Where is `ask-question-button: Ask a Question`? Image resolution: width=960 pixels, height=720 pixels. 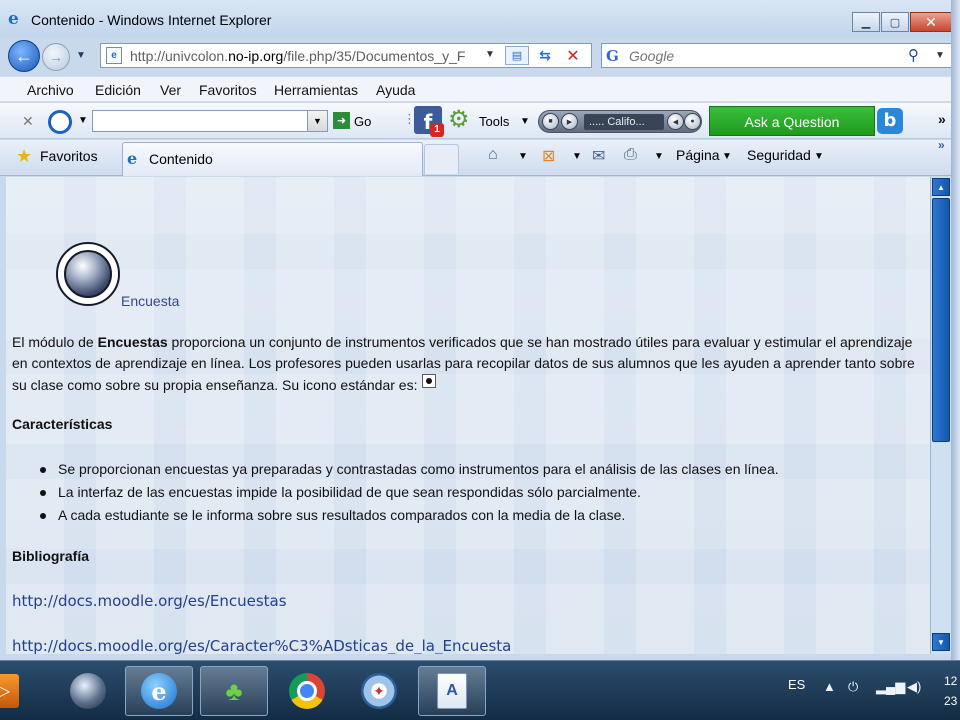 ask-question-button: Ask a Question is located at coordinates (792, 121).